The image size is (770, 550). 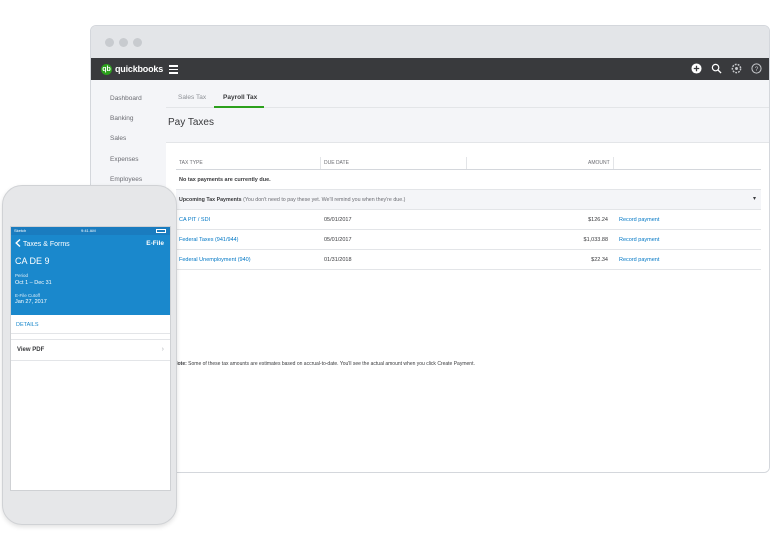 What do you see at coordinates (225, 180) in the screenshot?
I see `no-payments-due-text: No tax payments are currently due.` at bounding box center [225, 180].